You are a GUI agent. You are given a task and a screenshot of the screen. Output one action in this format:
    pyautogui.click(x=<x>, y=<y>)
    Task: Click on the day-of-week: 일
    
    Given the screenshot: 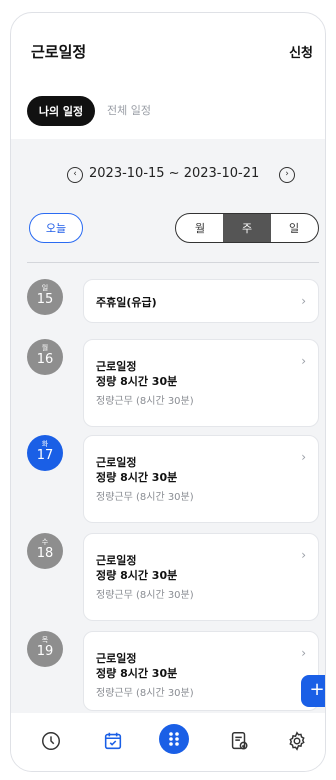 What is the action you would take?
    pyautogui.click(x=45, y=288)
    